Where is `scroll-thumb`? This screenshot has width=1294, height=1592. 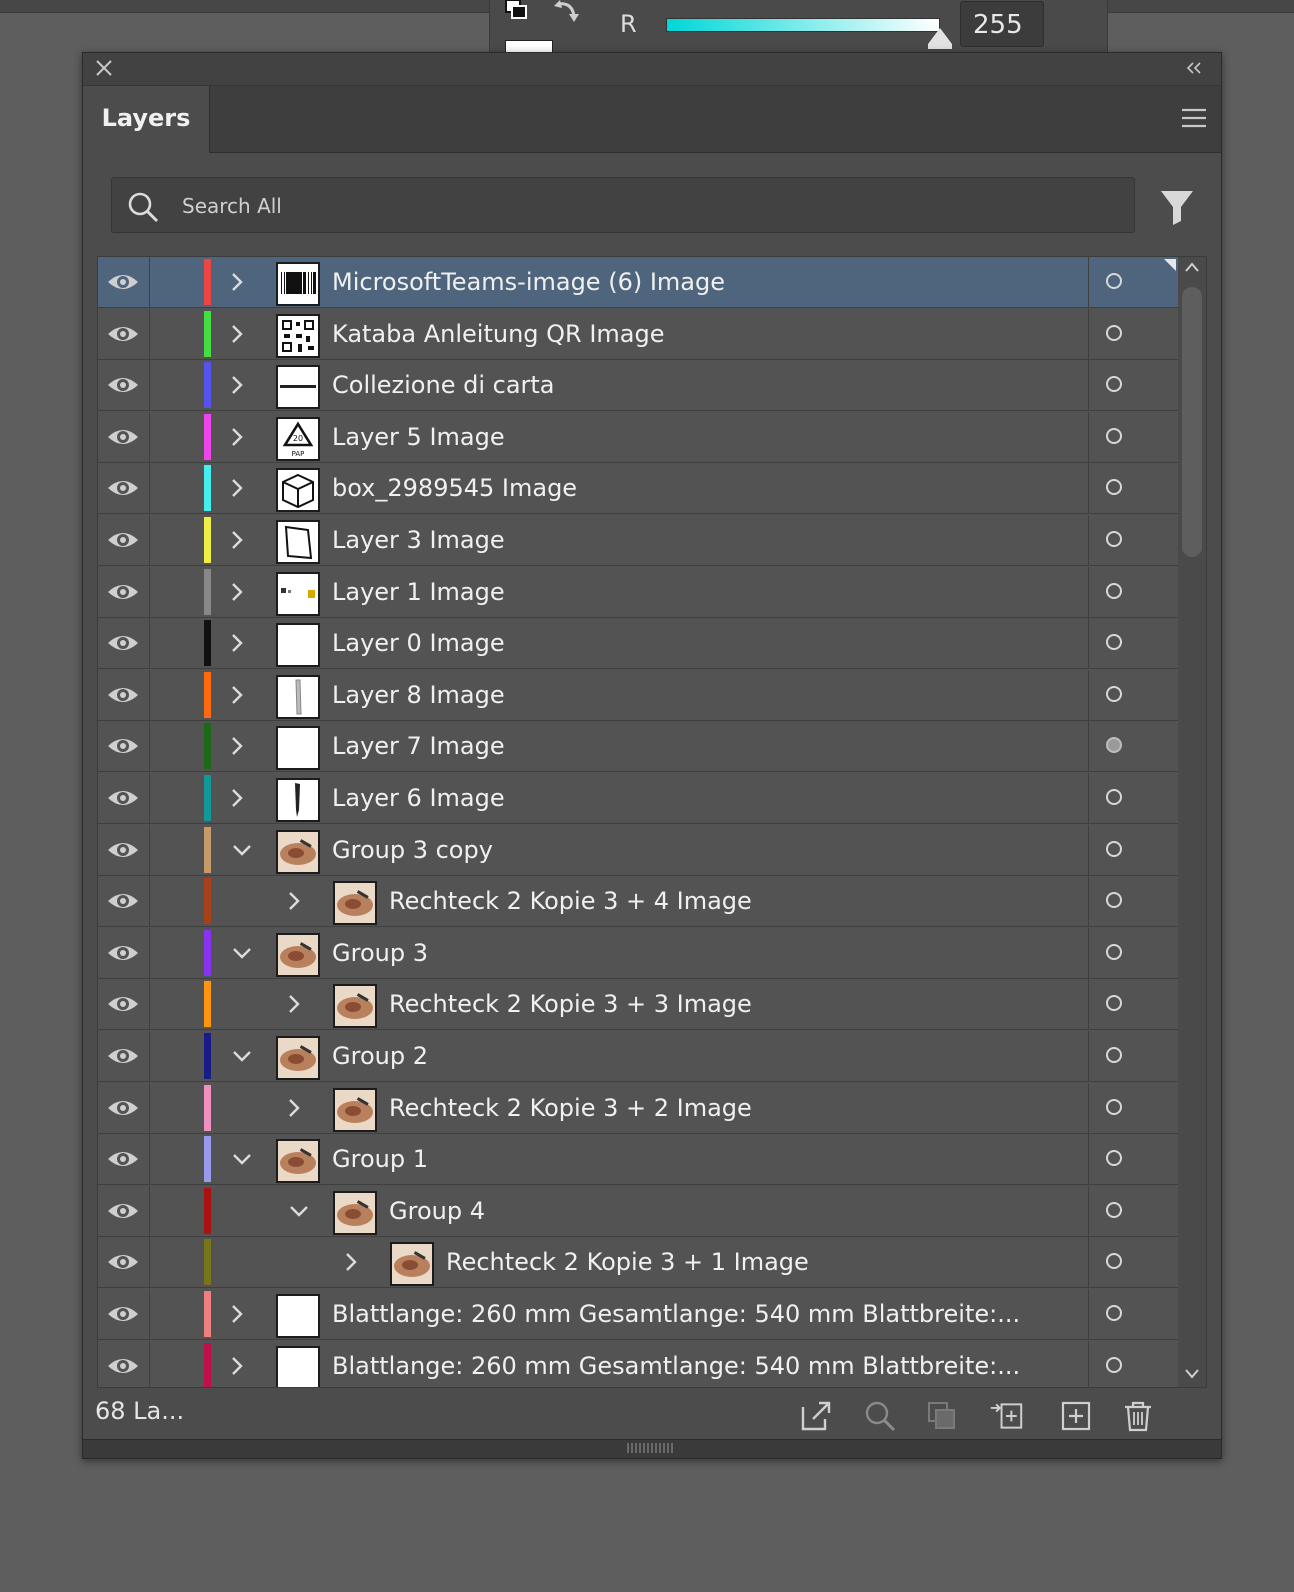 scroll-thumb is located at coordinates (1192, 422).